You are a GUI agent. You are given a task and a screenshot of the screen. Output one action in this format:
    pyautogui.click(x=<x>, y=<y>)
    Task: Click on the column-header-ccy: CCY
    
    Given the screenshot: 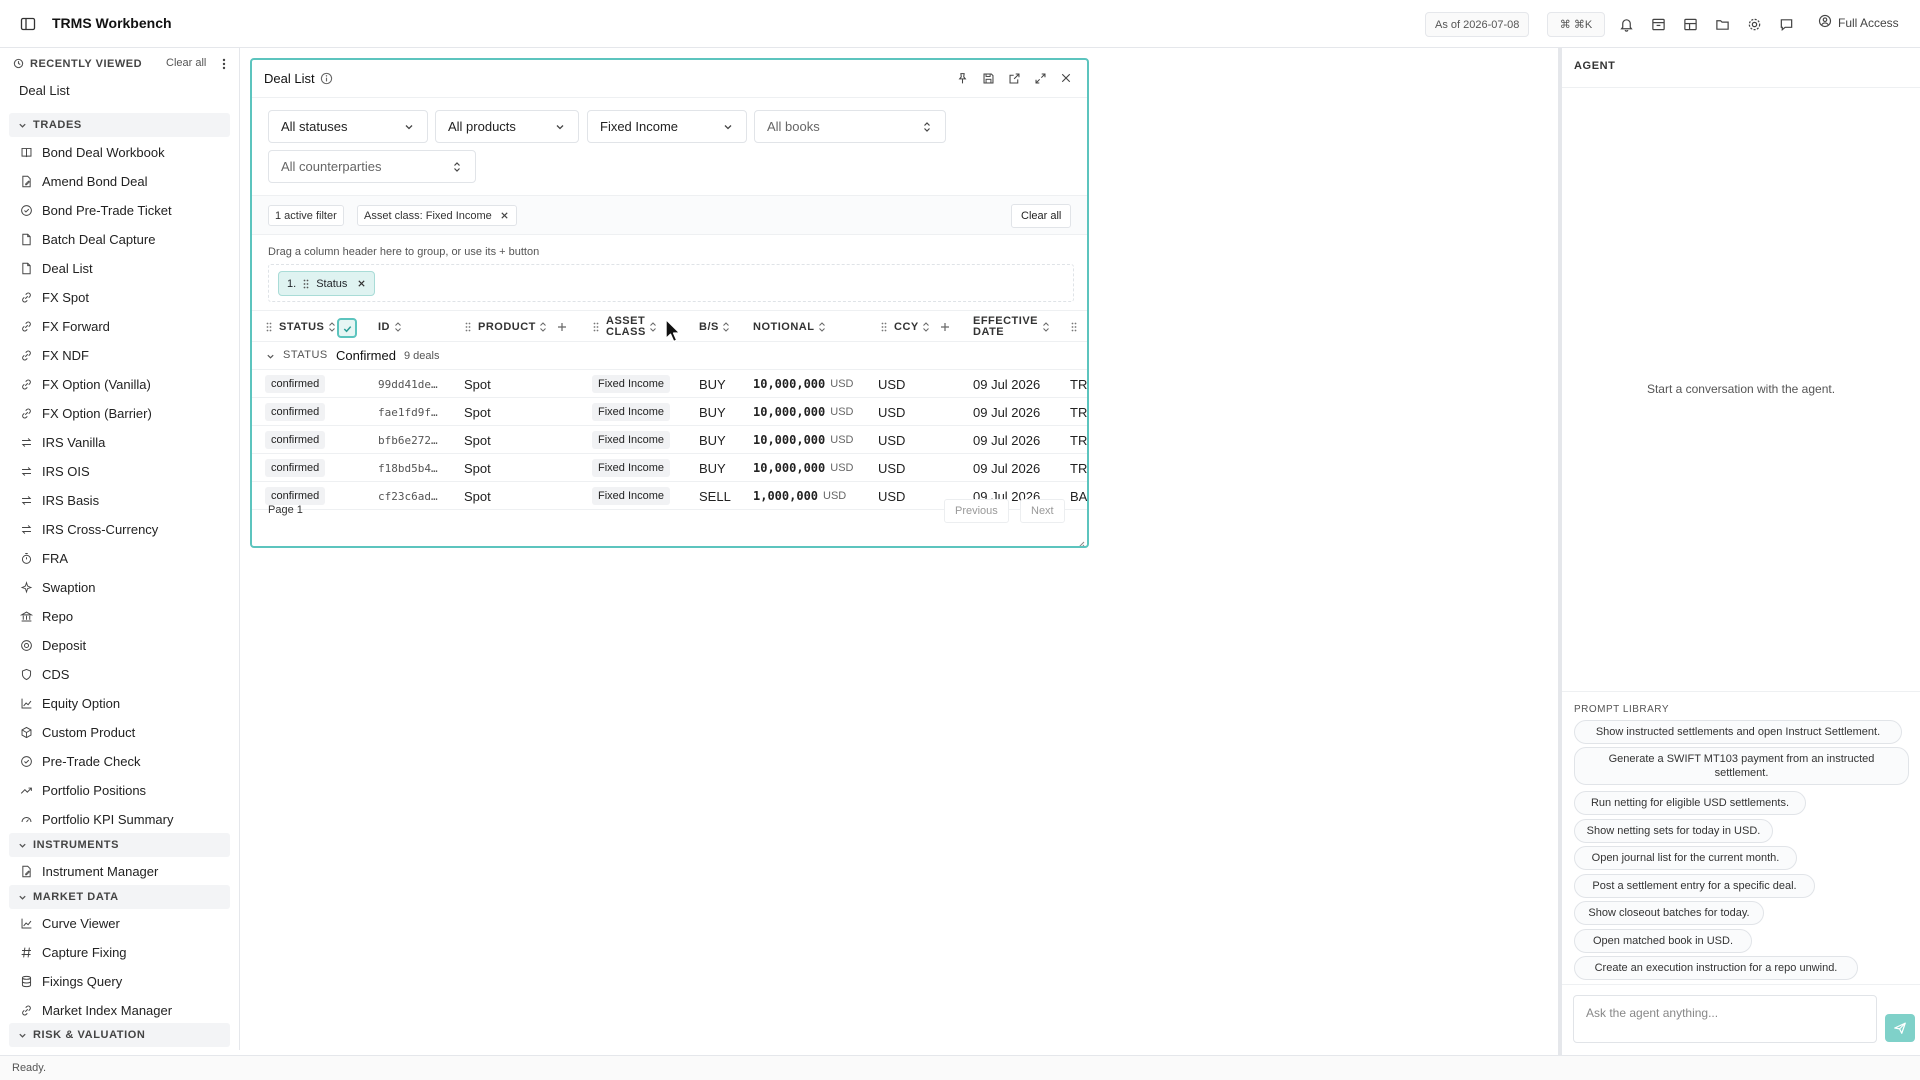 What is the action you would take?
    pyautogui.click(x=915, y=327)
    